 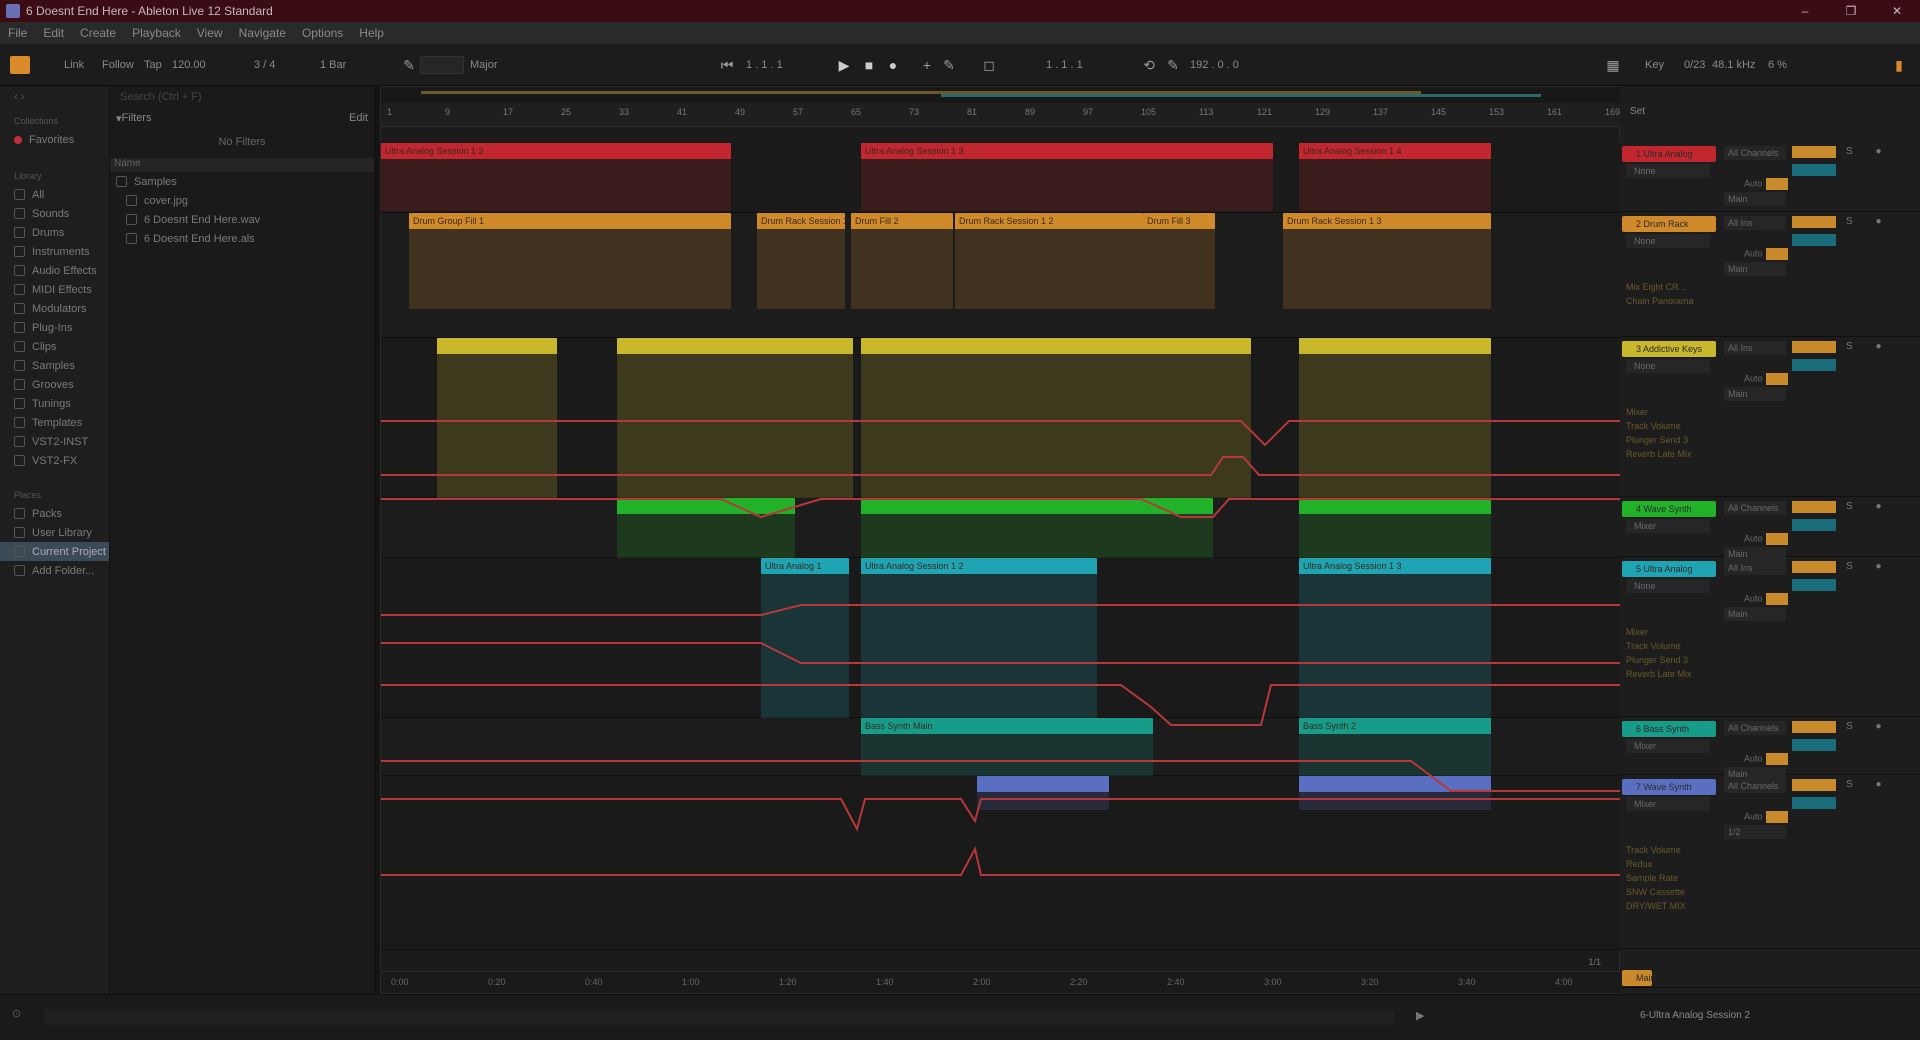 What do you see at coordinates (54, 441) in the screenshot?
I see `library-item-vst2-inst: VST2-INST` at bounding box center [54, 441].